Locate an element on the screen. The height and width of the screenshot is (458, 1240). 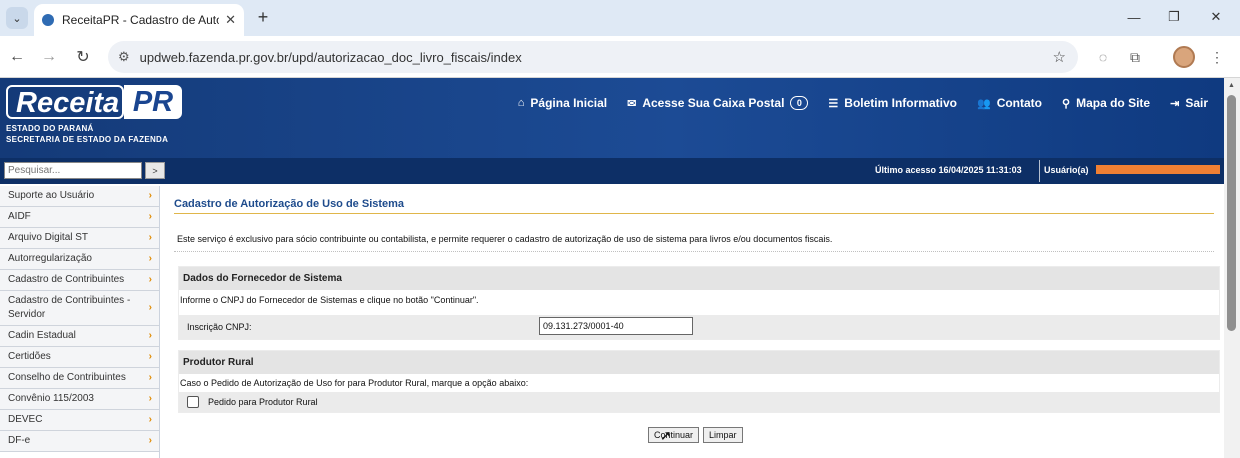
sidebar-item-autorregularizacao: Autorregularização › is located at coordinates (79, 259).